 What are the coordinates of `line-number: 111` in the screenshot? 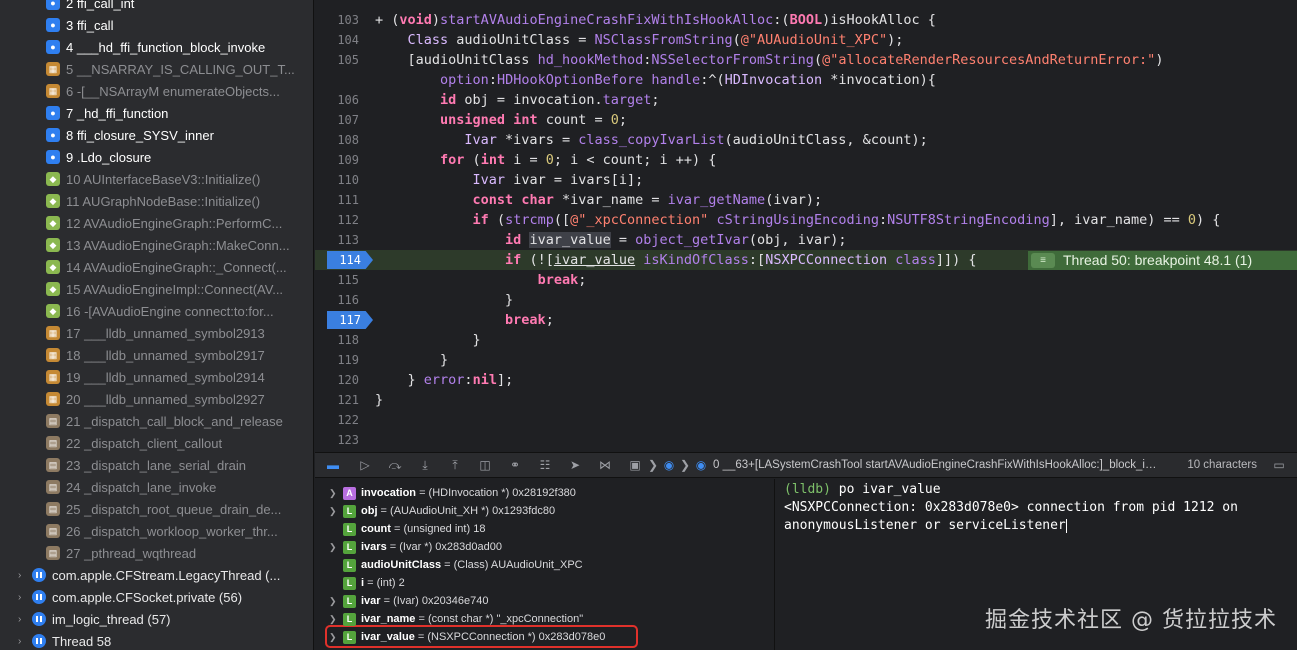 It's located at (337, 200).